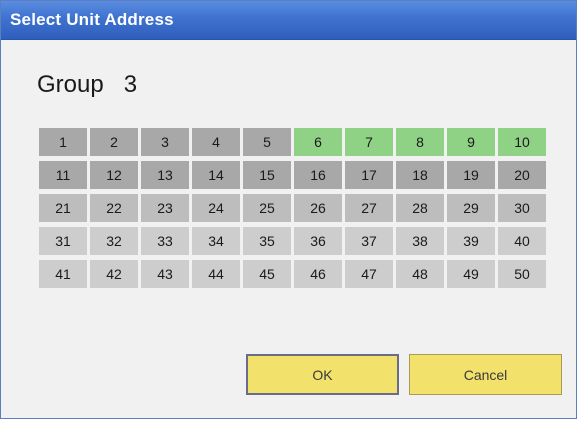 This screenshot has height=421, width=579. What do you see at coordinates (63, 208) in the screenshot?
I see `unit-address-cell: 21` at bounding box center [63, 208].